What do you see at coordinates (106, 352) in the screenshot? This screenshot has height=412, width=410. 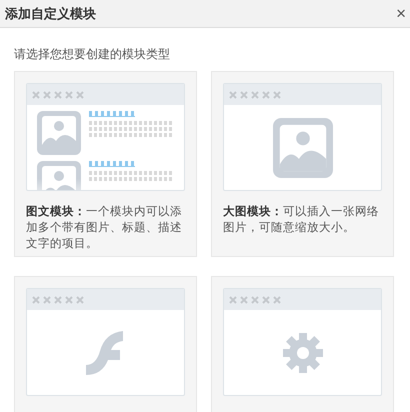 I see `flash-icon` at bounding box center [106, 352].